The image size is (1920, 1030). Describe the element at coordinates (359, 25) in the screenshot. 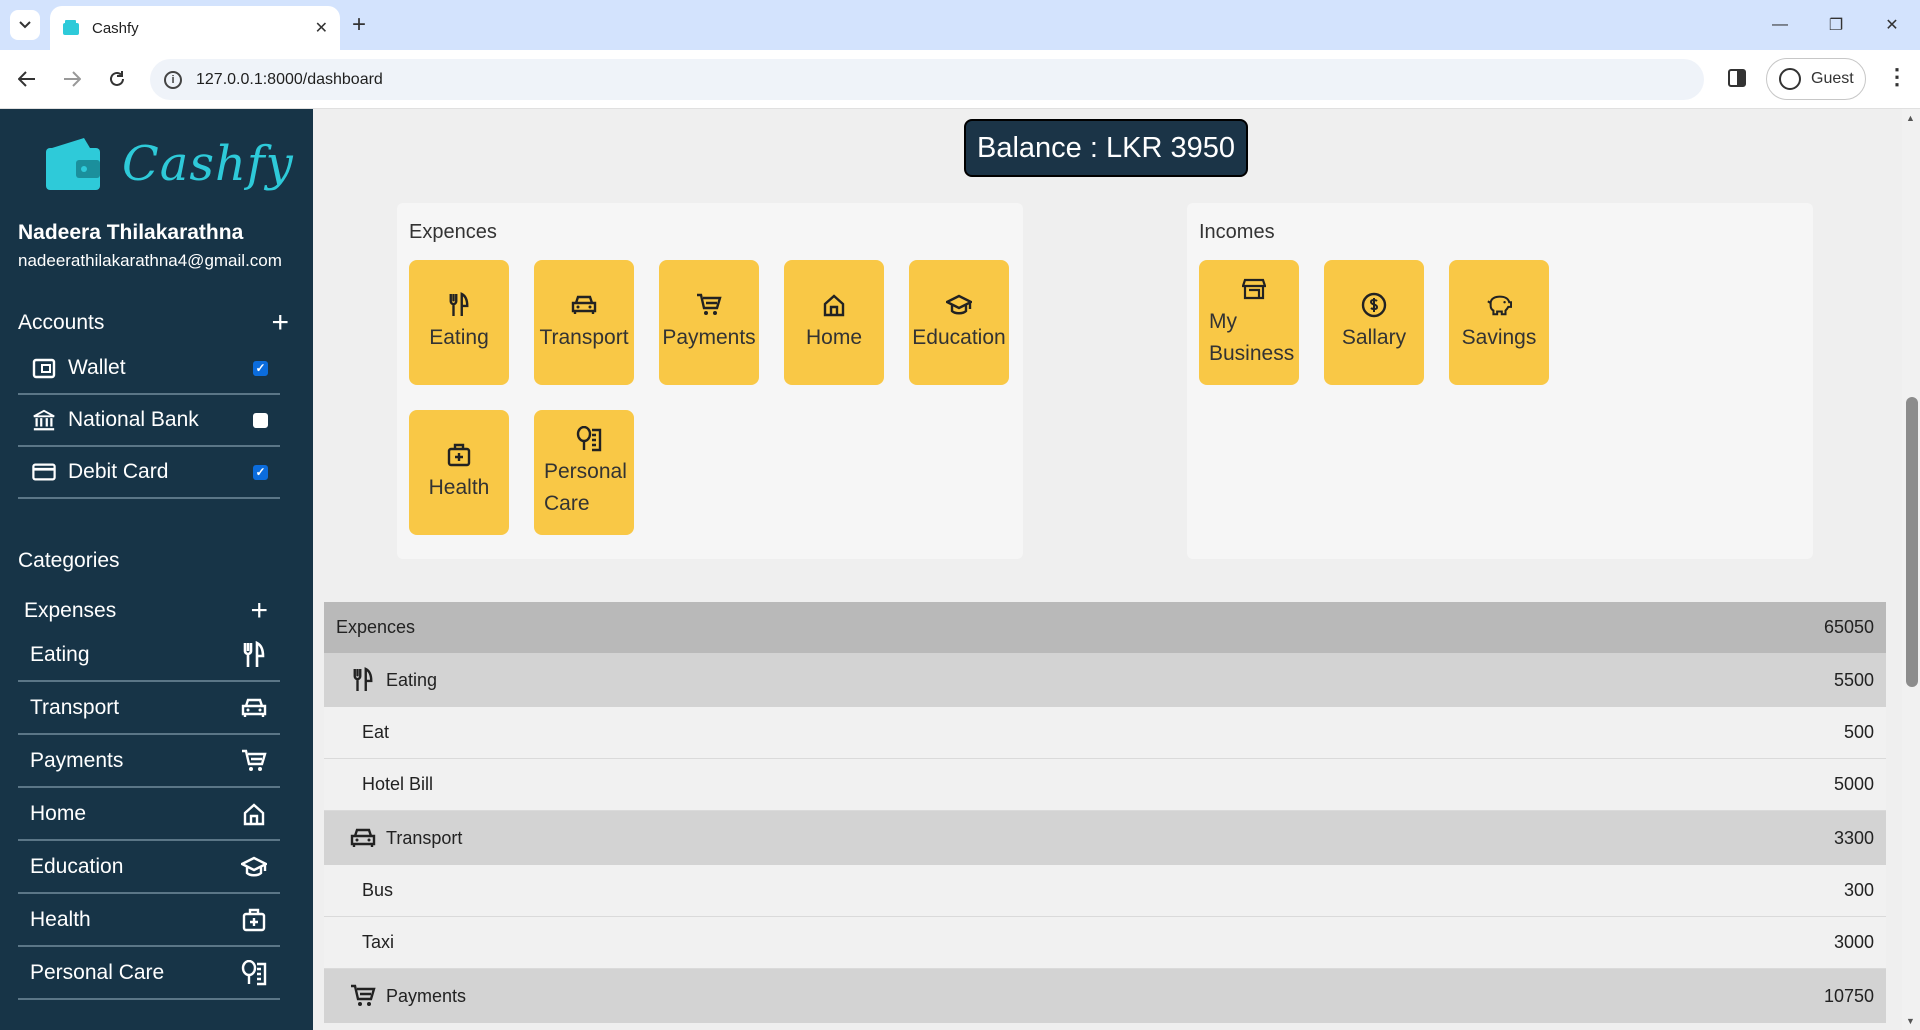

I see `new-tab-button: +` at that location.